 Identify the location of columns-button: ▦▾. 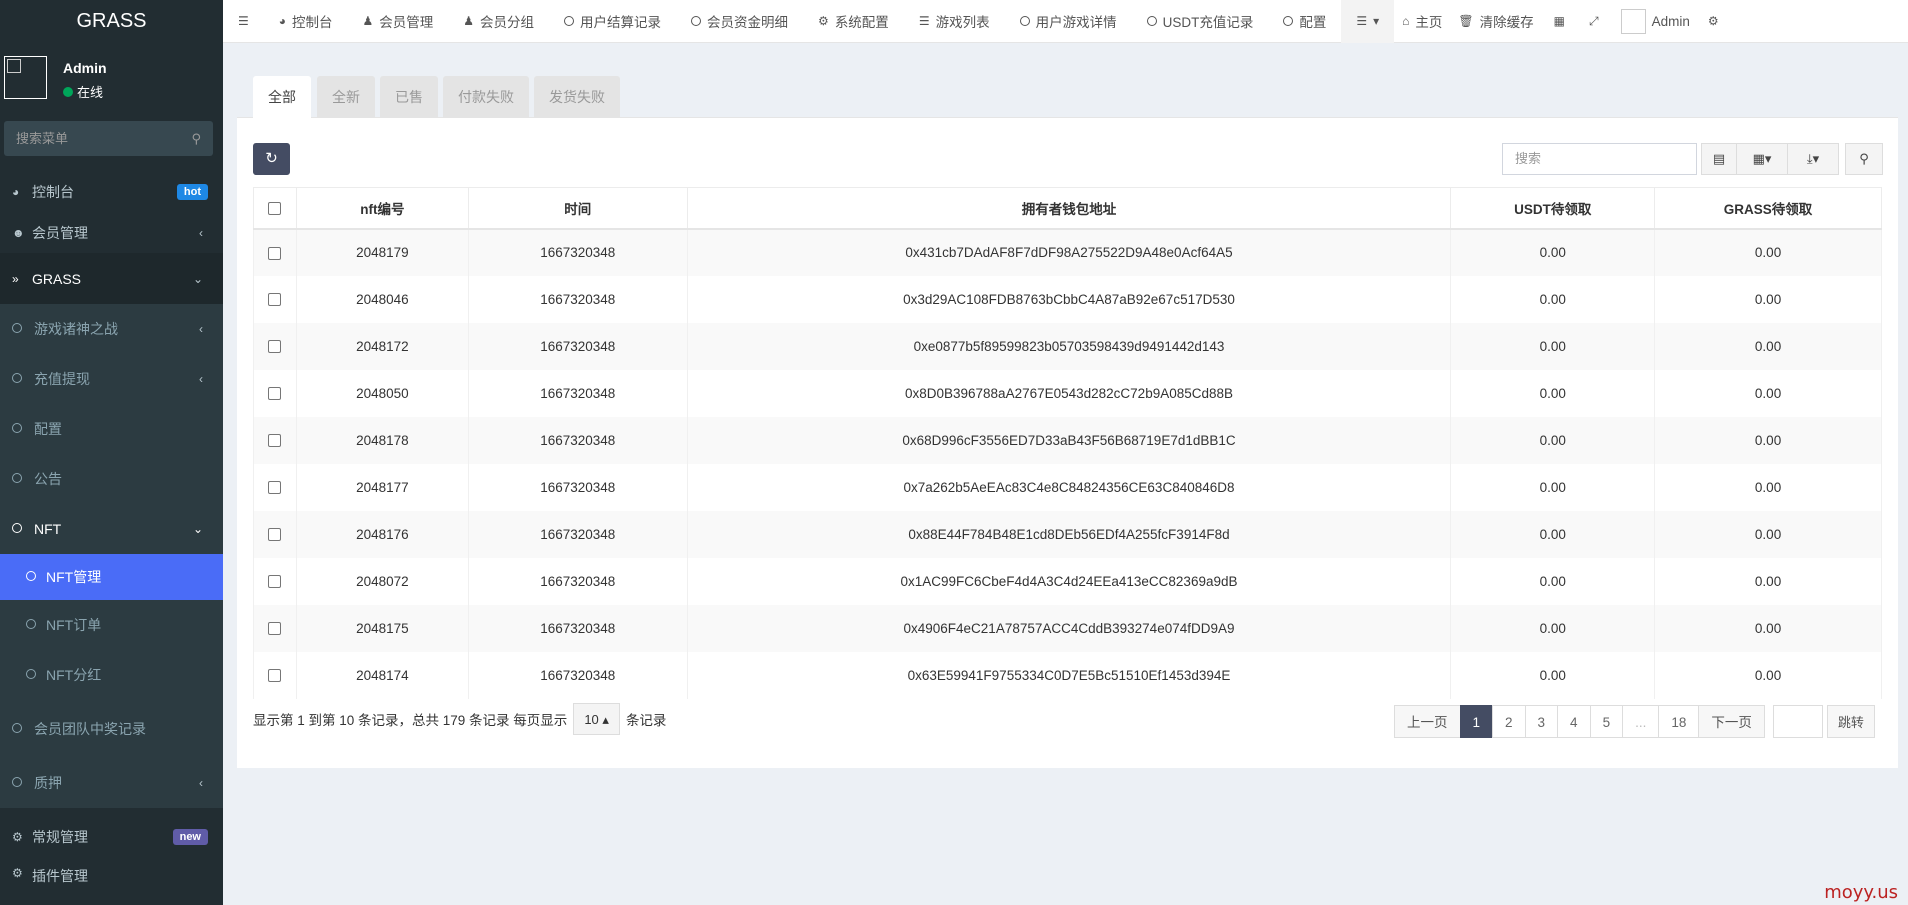
(1762, 159).